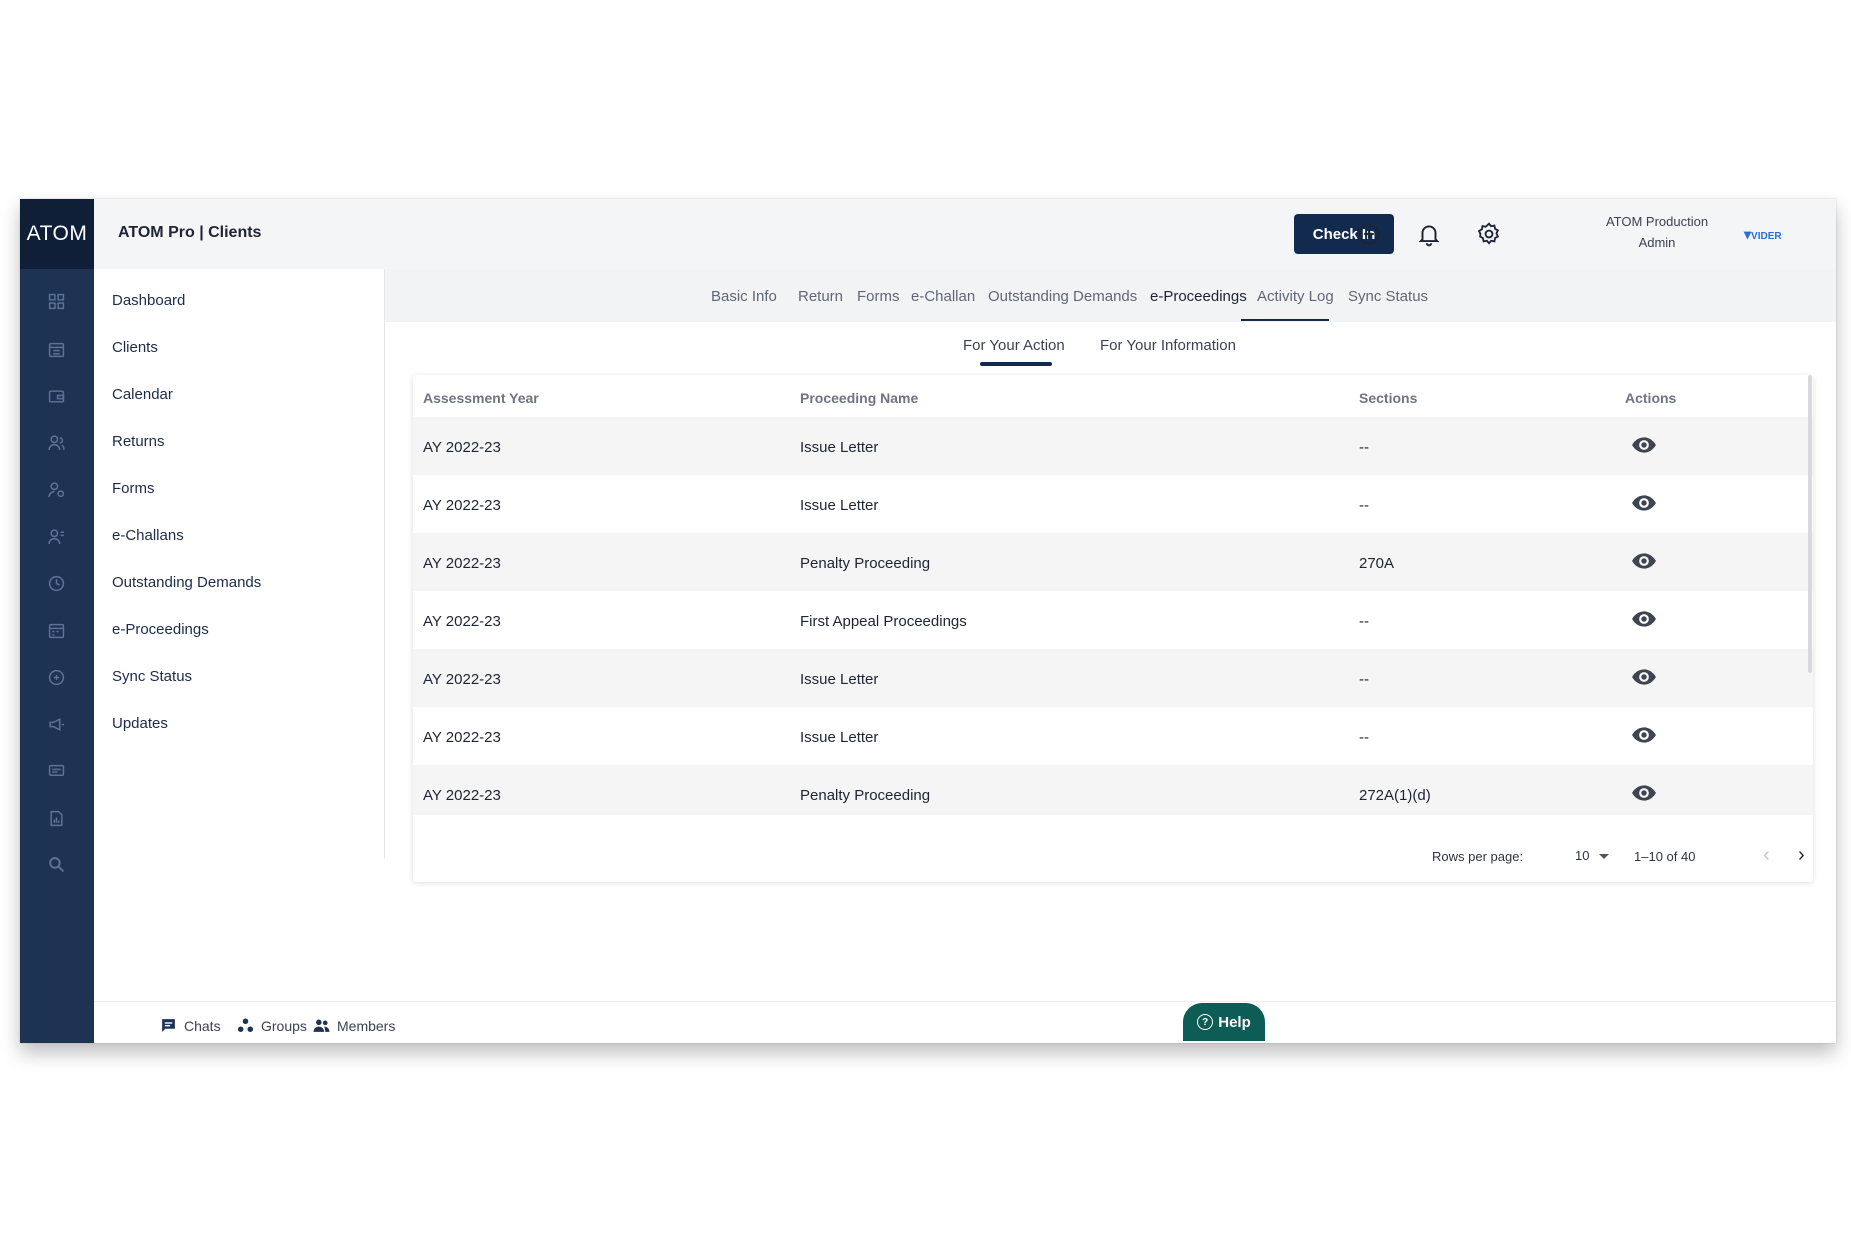  Describe the element at coordinates (321, 1025) in the screenshot. I see `members-icon` at that location.